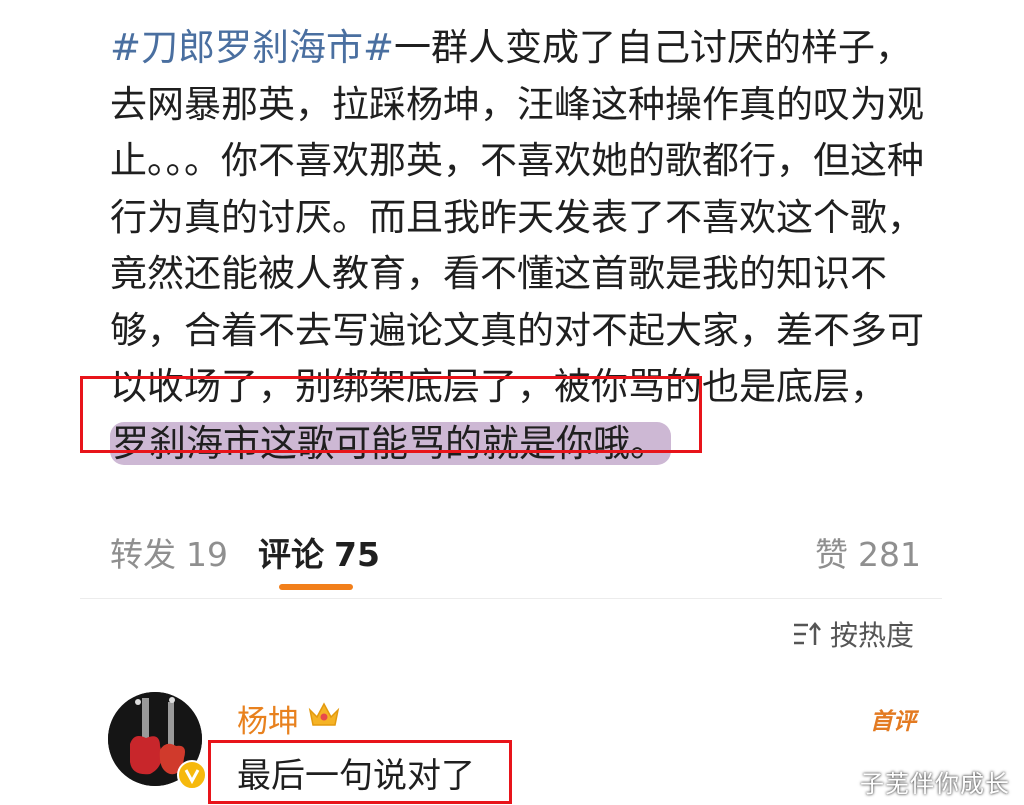  What do you see at coordinates (324, 719) in the screenshot?
I see `crown-icon` at bounding box center [324, 719].